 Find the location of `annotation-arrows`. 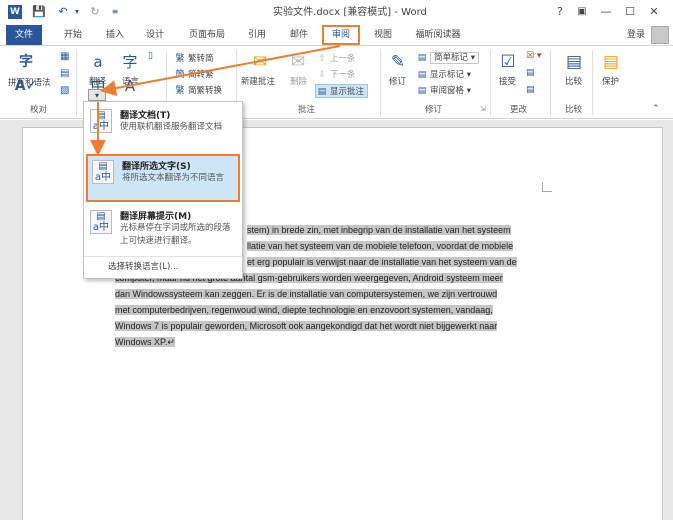

annotation-arrows is located at coordinates (215, 100).